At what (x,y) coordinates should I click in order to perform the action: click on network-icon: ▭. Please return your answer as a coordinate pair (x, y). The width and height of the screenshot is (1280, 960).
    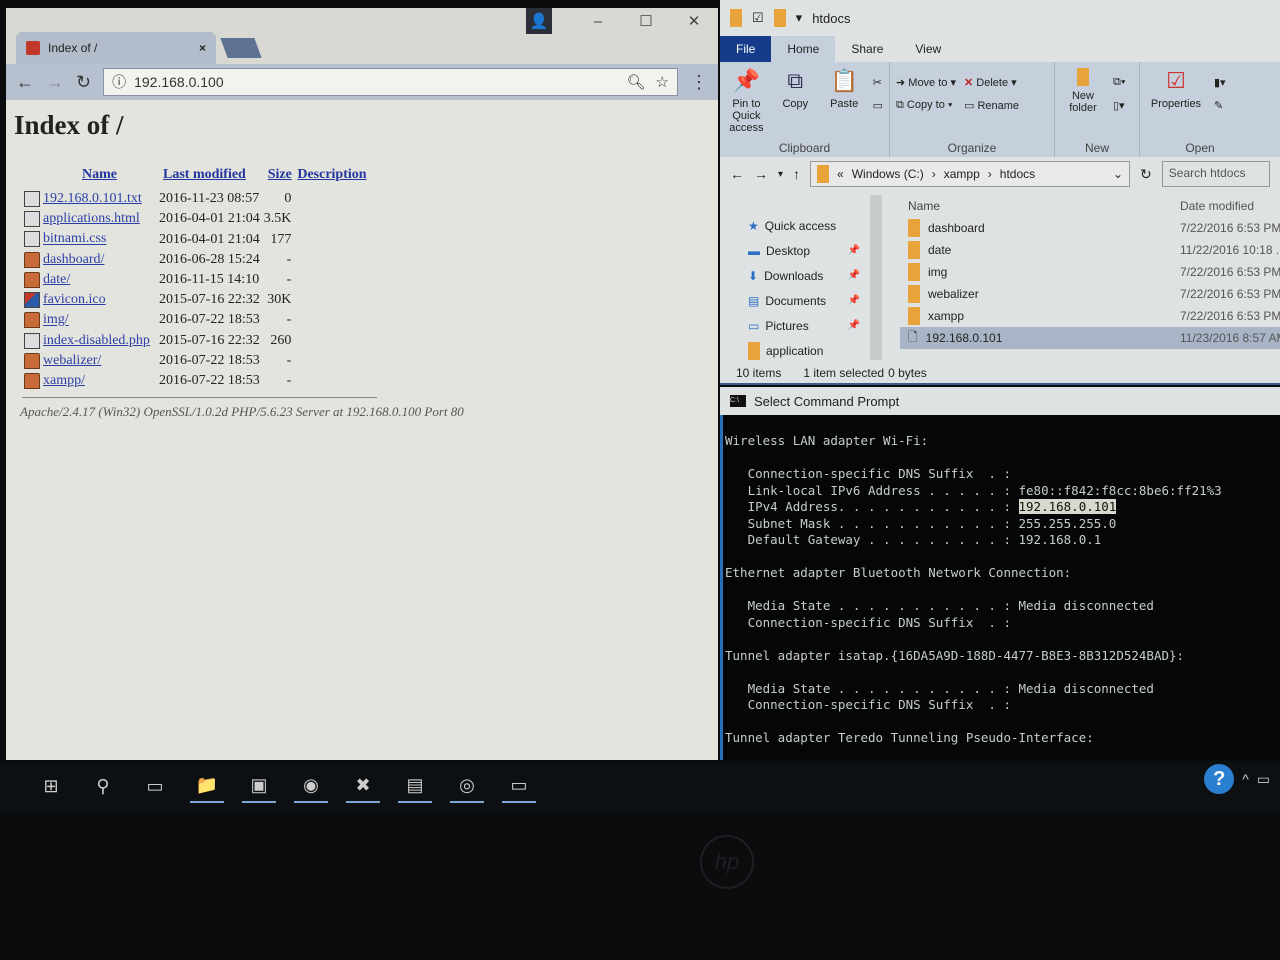
    Looking at the image, I should click on (1263, 779).